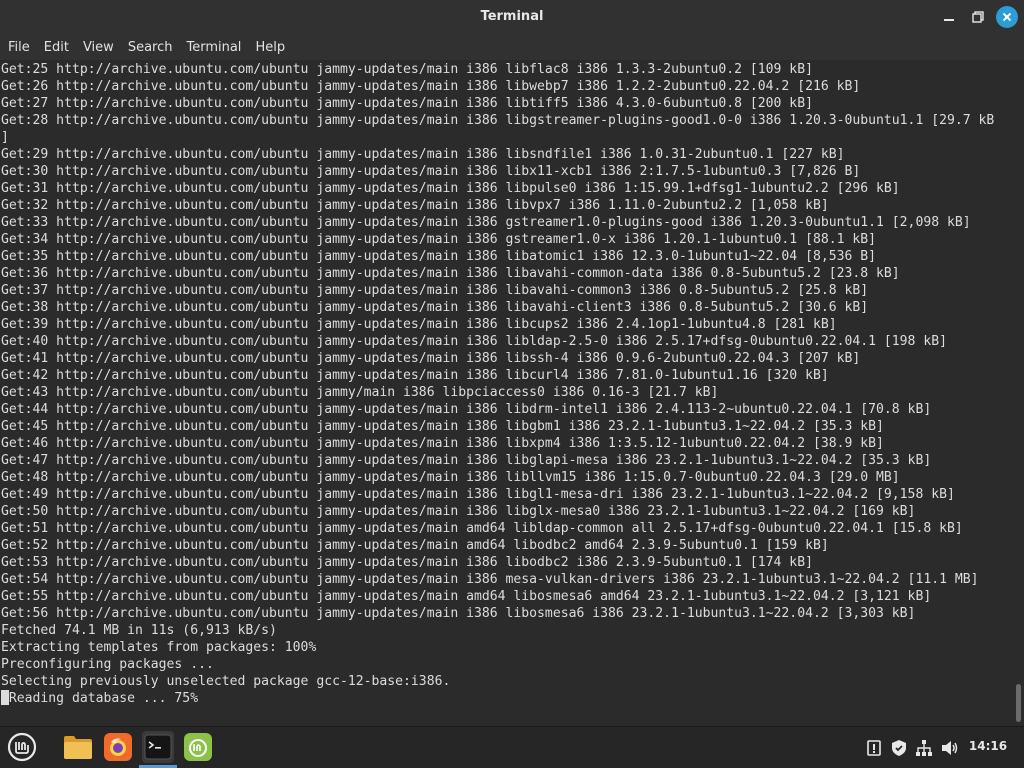 Image resolution: width=1024 pixels, height=768 pixels. Describe the element at coordinates (100, 698) in the screenshot. I see `terminal-current-text: (Reading database ... 75%` at that location.